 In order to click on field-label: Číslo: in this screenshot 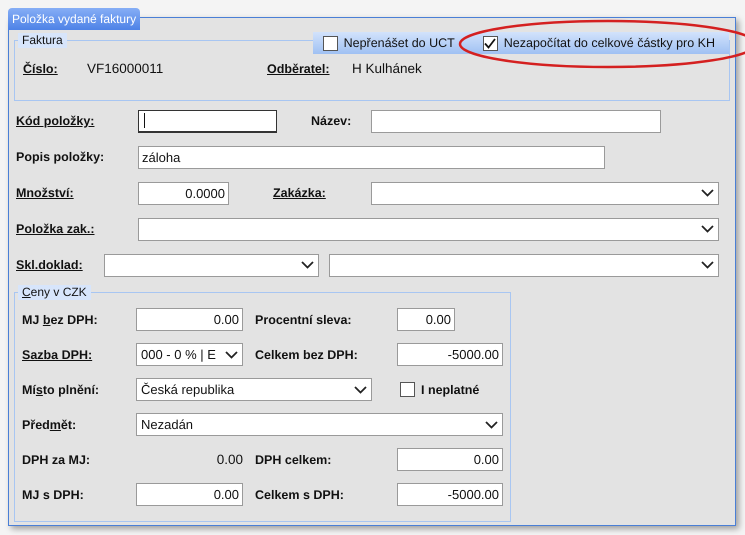, I will do `click(40, 69)`.